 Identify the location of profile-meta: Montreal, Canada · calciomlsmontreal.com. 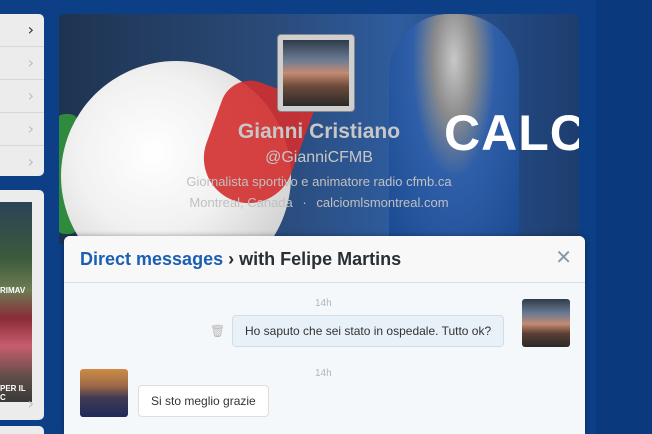
(319, 202).